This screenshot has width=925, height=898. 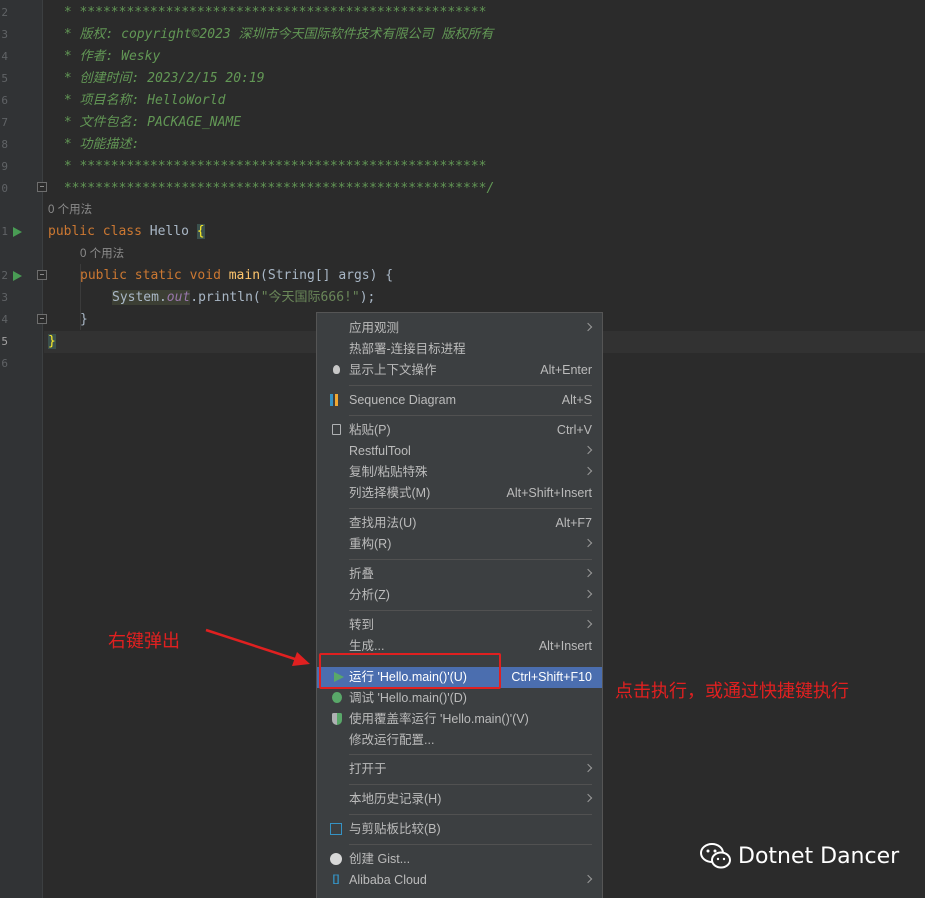 What do you see at coordinates (327, 275) in the screenshot?
I see `method-params: (String[] args) {` at bounding box center [327, 275].